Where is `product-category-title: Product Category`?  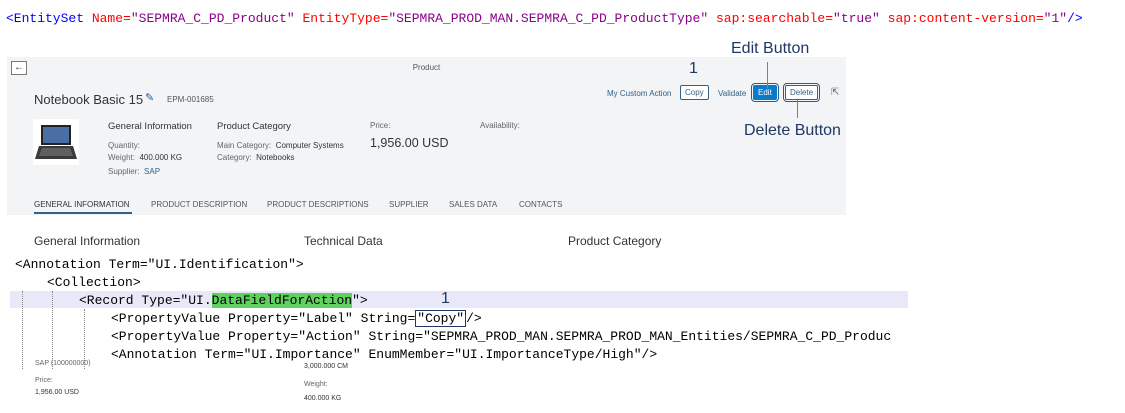 product-category-title: Product Category is located at coordinates (254, 126).